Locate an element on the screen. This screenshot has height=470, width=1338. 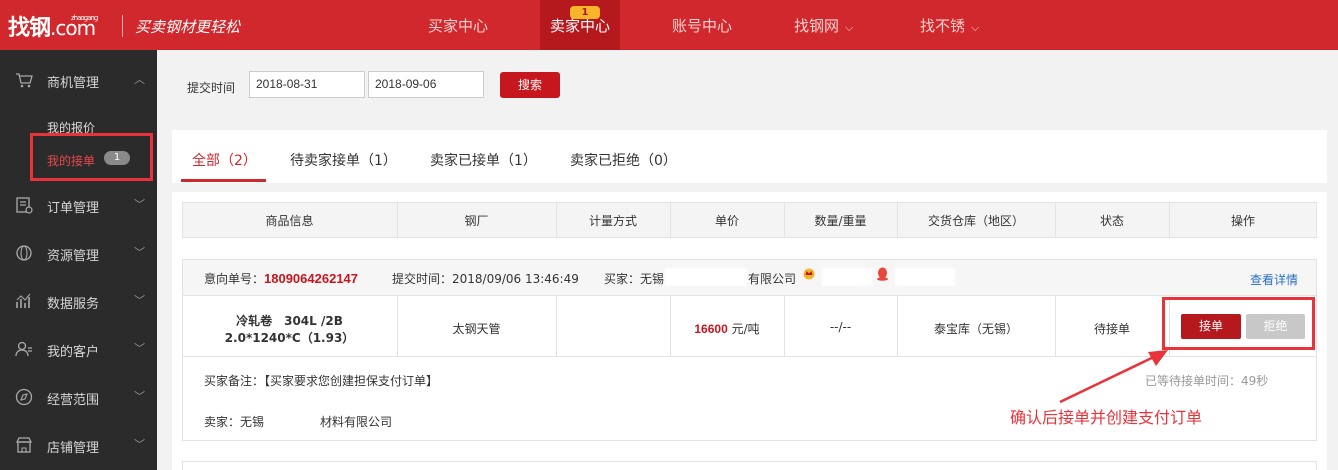
seller-name-suffix: 材料有限公司 is located at coordinates (356, 422).